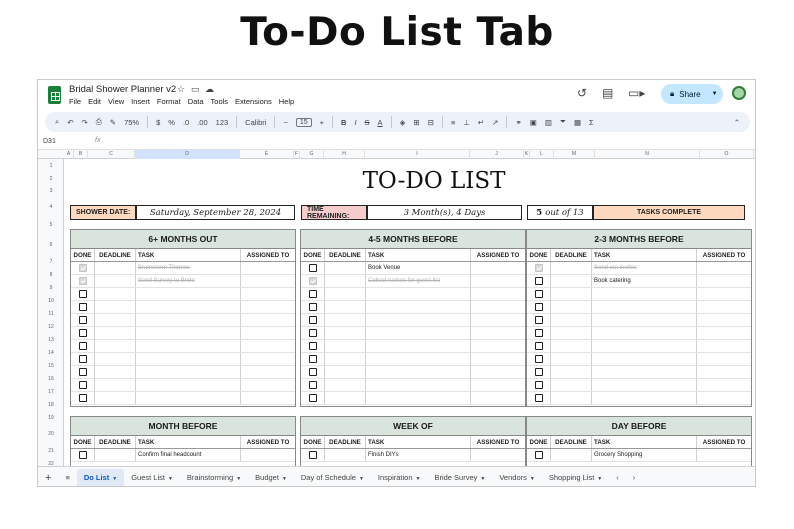 This screenshot has width=794, height=529. I want to click on strikethrough-icon: S, so click(367, 122).